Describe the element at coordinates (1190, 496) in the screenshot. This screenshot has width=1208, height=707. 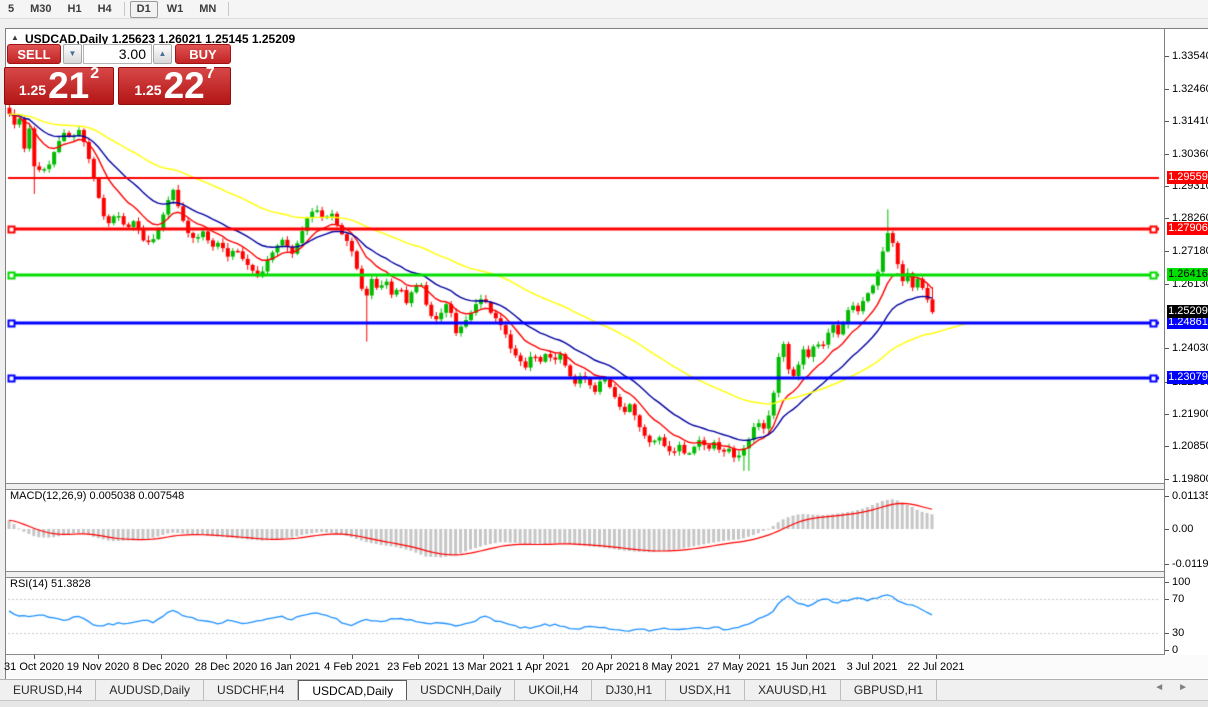
I see `macd-tick-label: 0.01135` at that location.